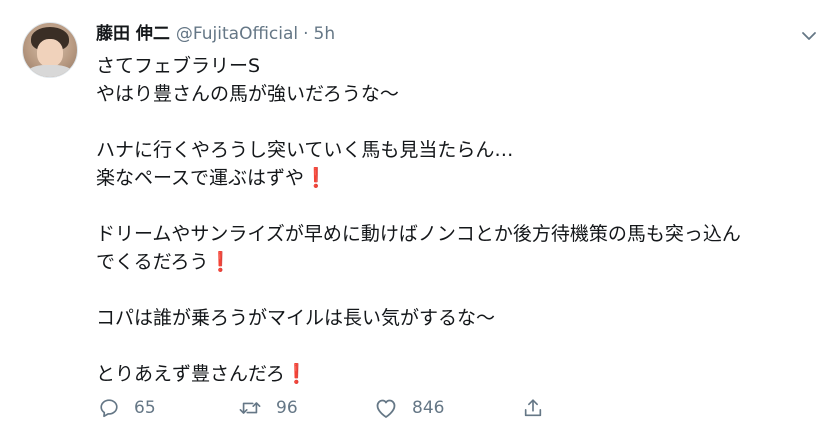 This screenshot has width=837, height=445. What do you see at coordinates (178, 66) in the screenshot?
I see `tweet-line: さてフェブラリーS` at bounding box center [178, 66].